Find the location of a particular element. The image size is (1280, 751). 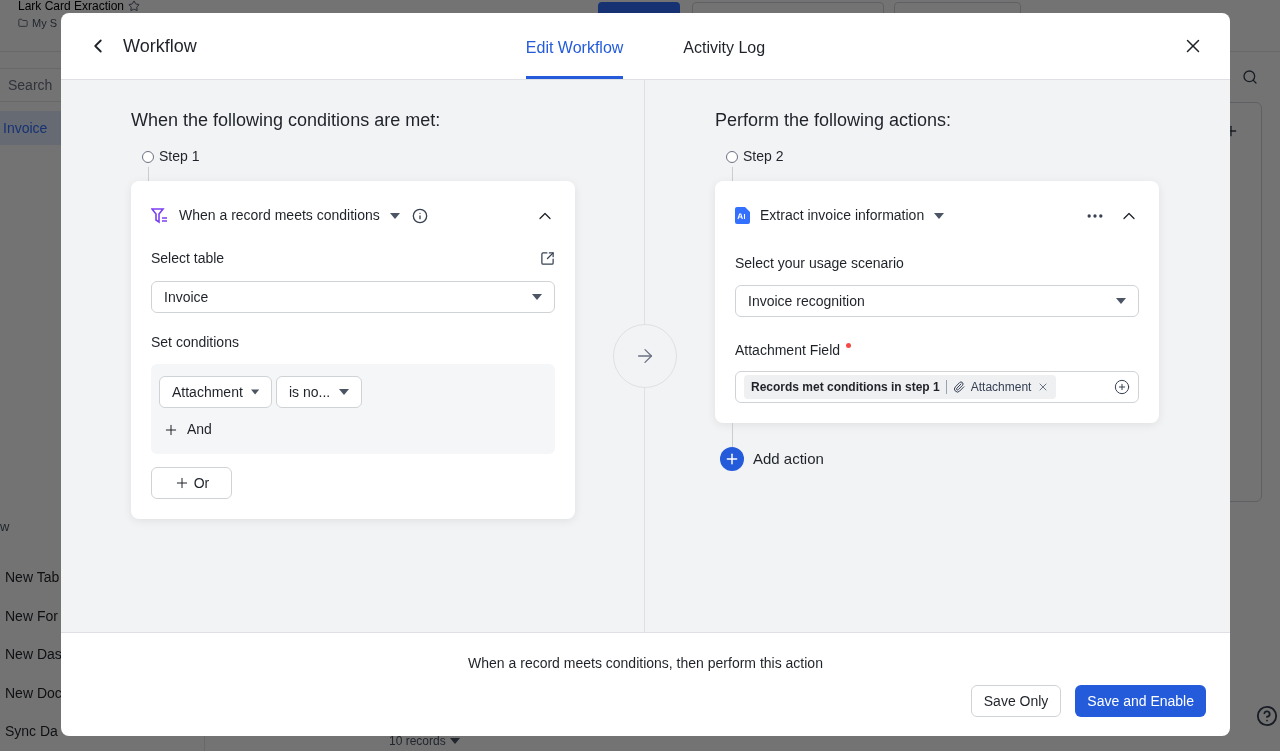

search-icon is located at coordinates (1250, 77).